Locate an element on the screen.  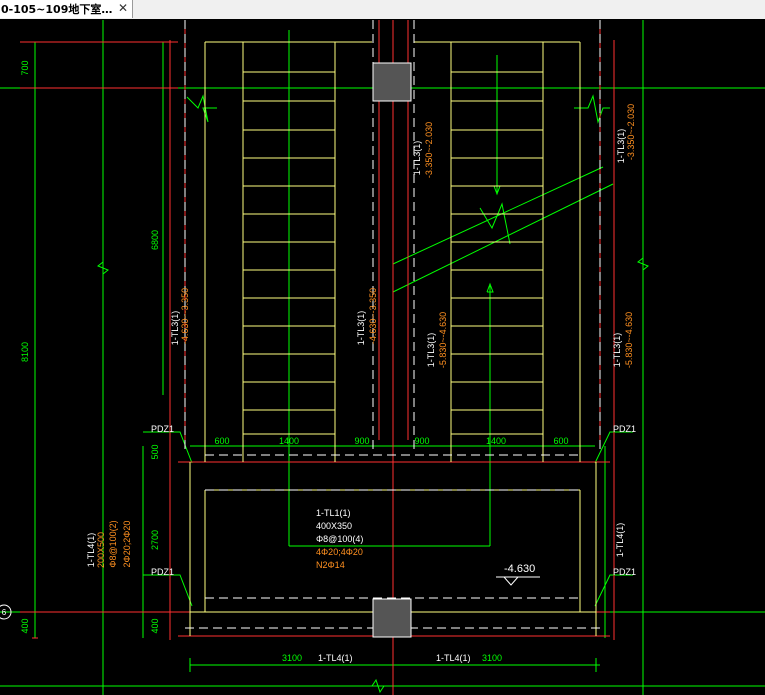
tl1-name: 1-TL1(1) is located at coordinates (333, 513).